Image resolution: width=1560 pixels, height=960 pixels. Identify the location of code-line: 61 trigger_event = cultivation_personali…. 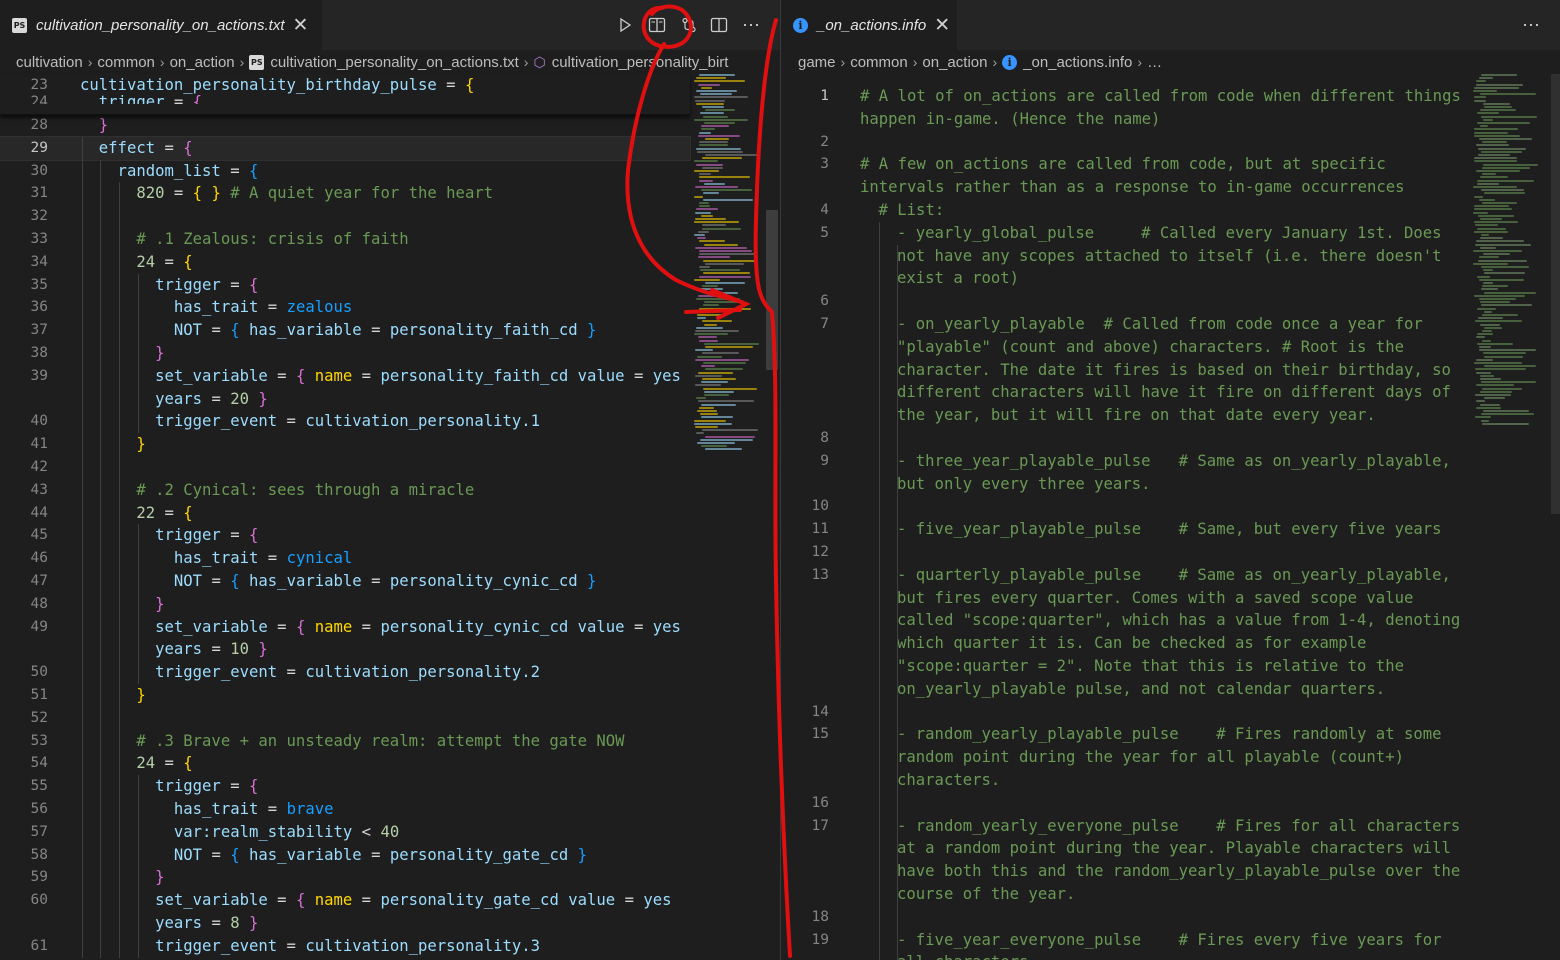
(345, 946).